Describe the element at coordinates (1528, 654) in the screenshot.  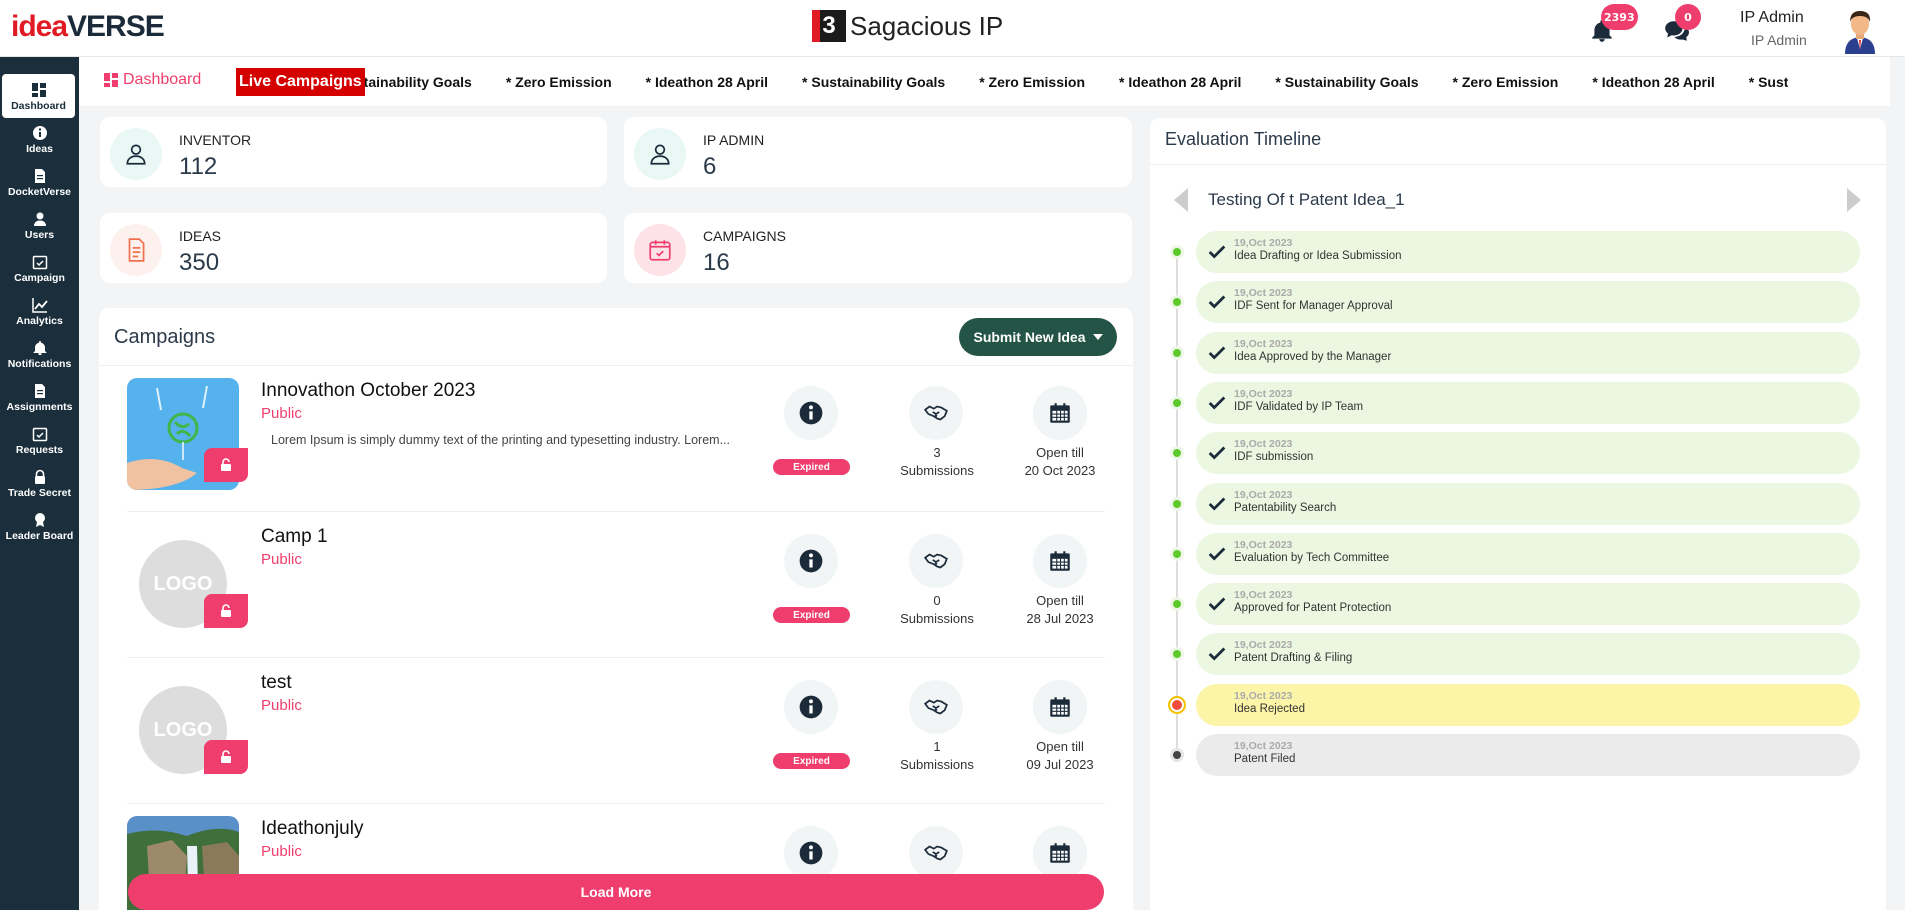
I see `timeline-step: 19,Oct 2023 Patent Drafting & Filing` at that location.